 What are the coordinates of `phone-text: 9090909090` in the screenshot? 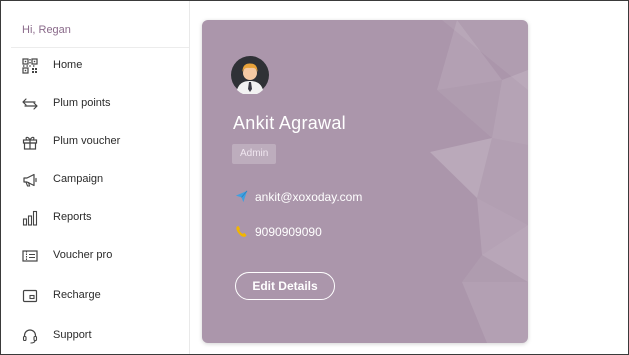 It's located at (288, 232).